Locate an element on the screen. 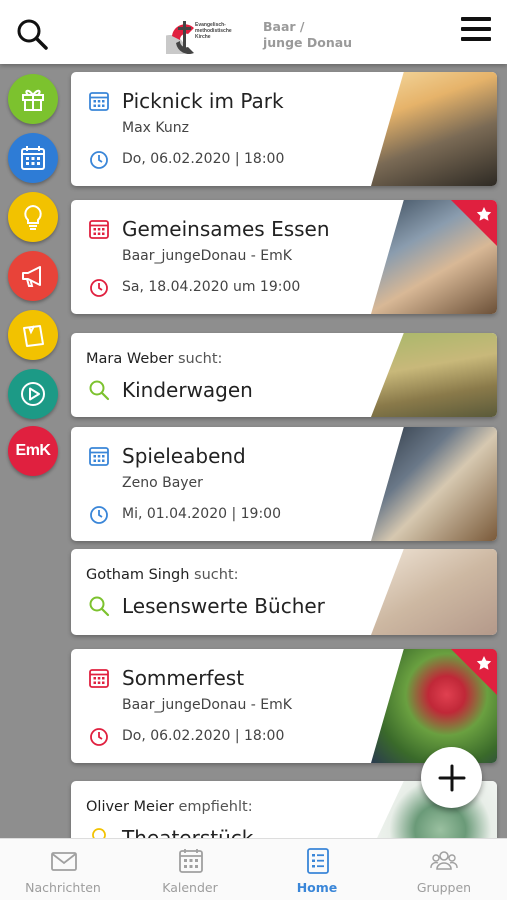 The height and width of the screenshot is (900, 507). search-item: Kinderwagen is located at coordinates (187, 390).